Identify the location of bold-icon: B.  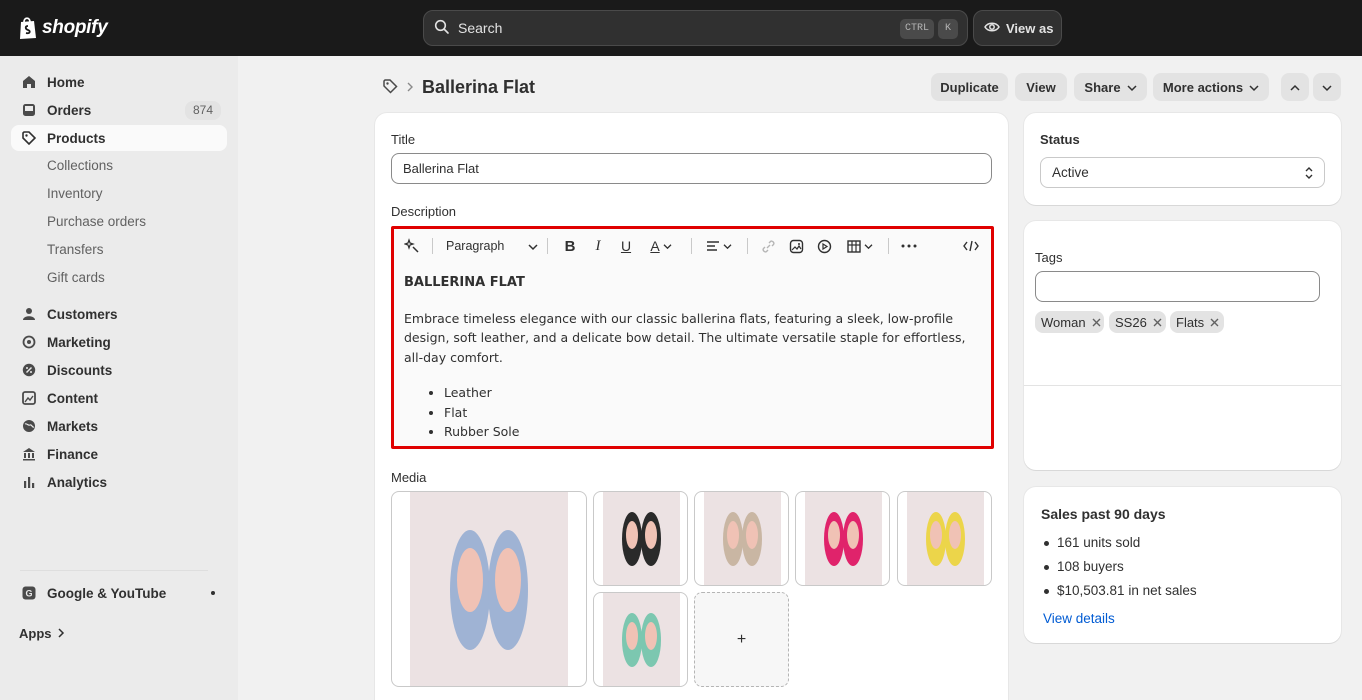
(570, 246).